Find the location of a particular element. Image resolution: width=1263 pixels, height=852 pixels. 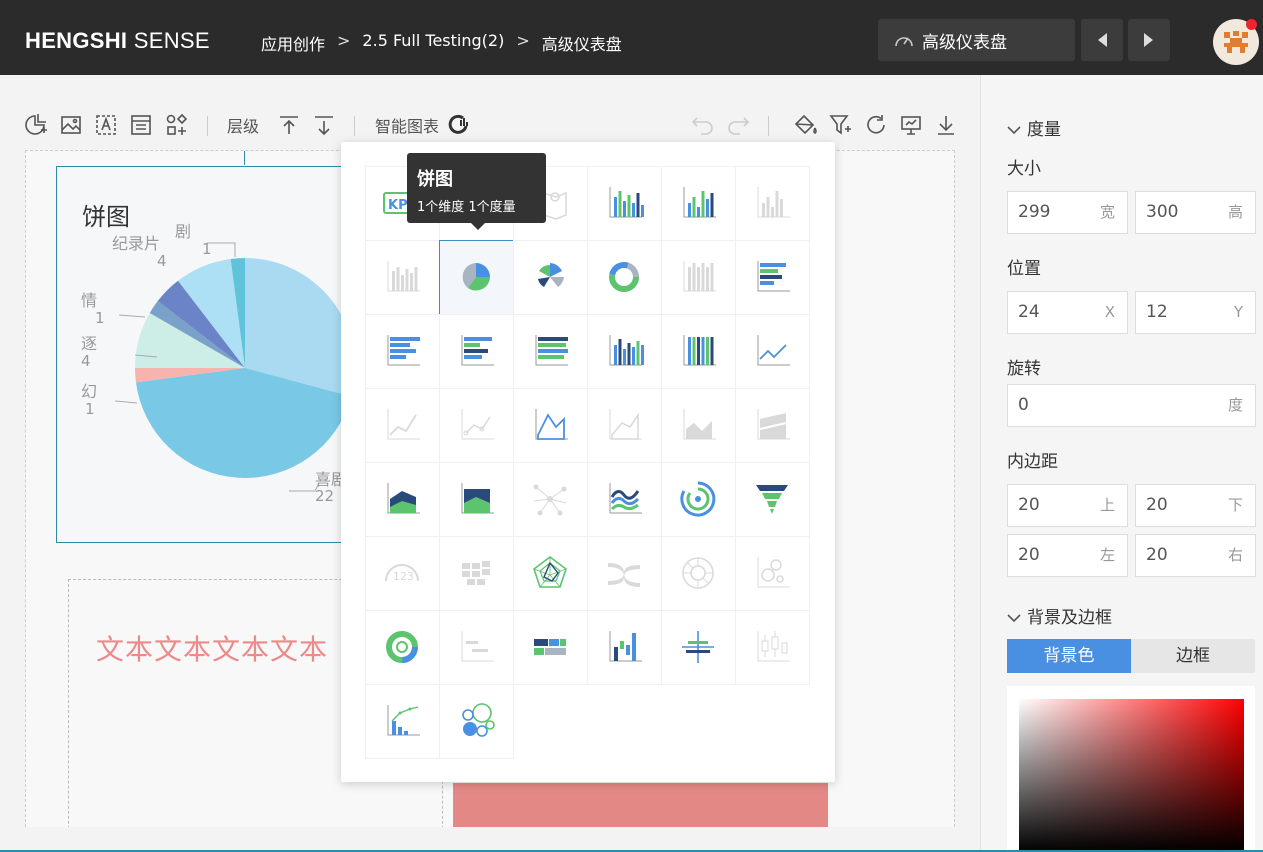

background-section-title: 背景及边框 is located at coordinates (1069, 618).